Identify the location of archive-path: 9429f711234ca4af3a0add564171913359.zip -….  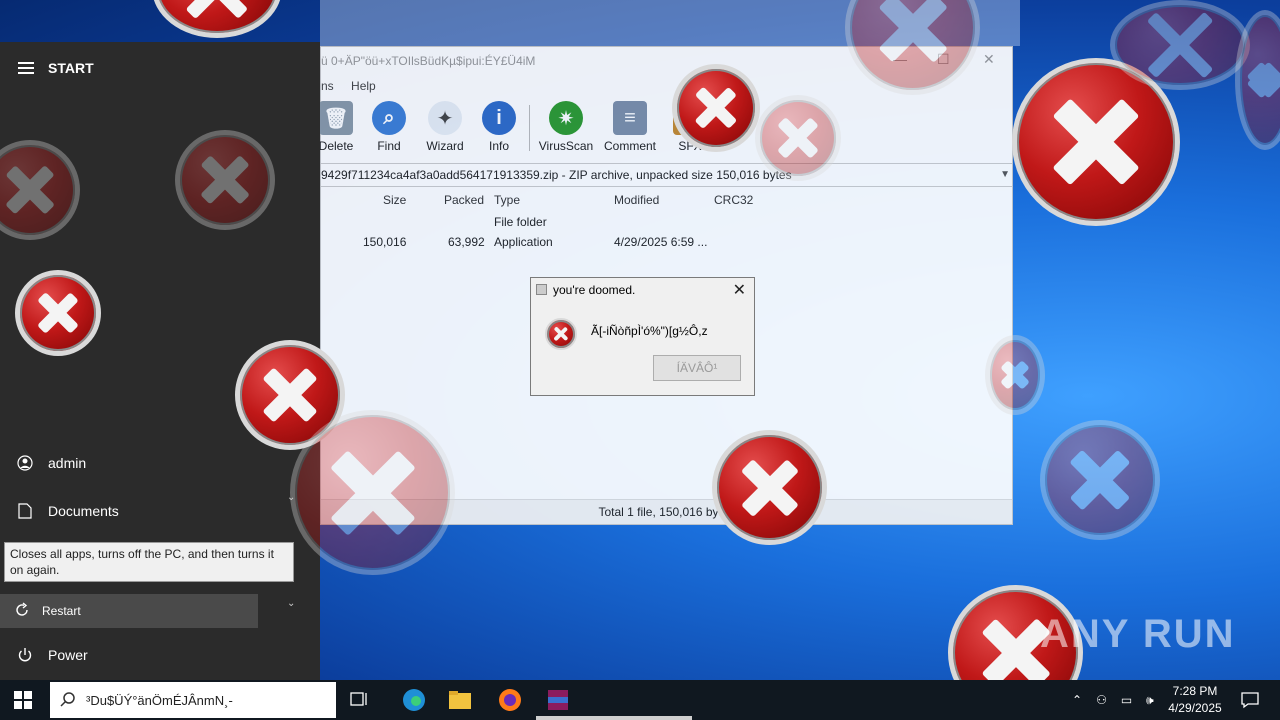
(556, 175).